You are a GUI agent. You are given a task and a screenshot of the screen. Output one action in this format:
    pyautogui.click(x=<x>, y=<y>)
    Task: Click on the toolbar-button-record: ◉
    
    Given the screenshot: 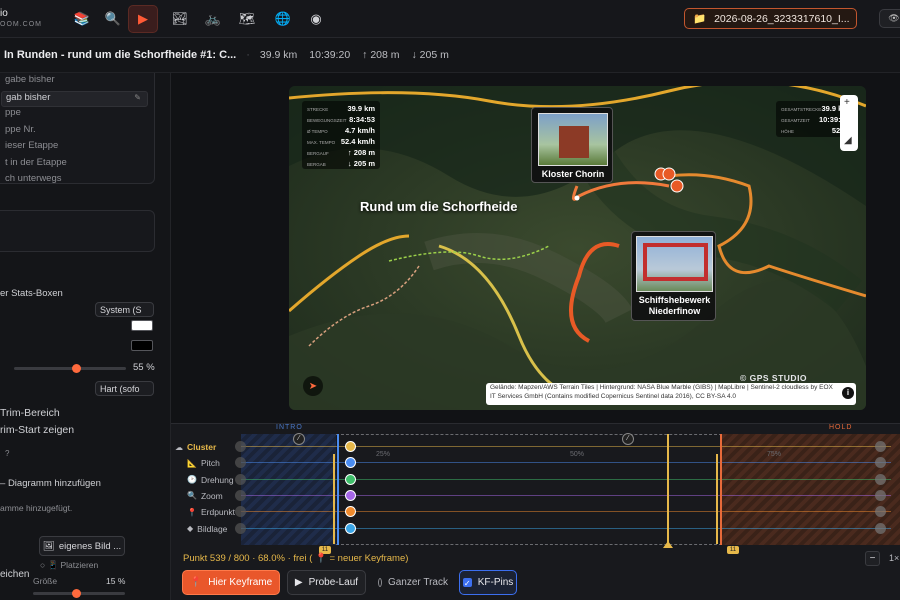 What is the action you would take?
    pyautogui.click(x=316, y=19)
    